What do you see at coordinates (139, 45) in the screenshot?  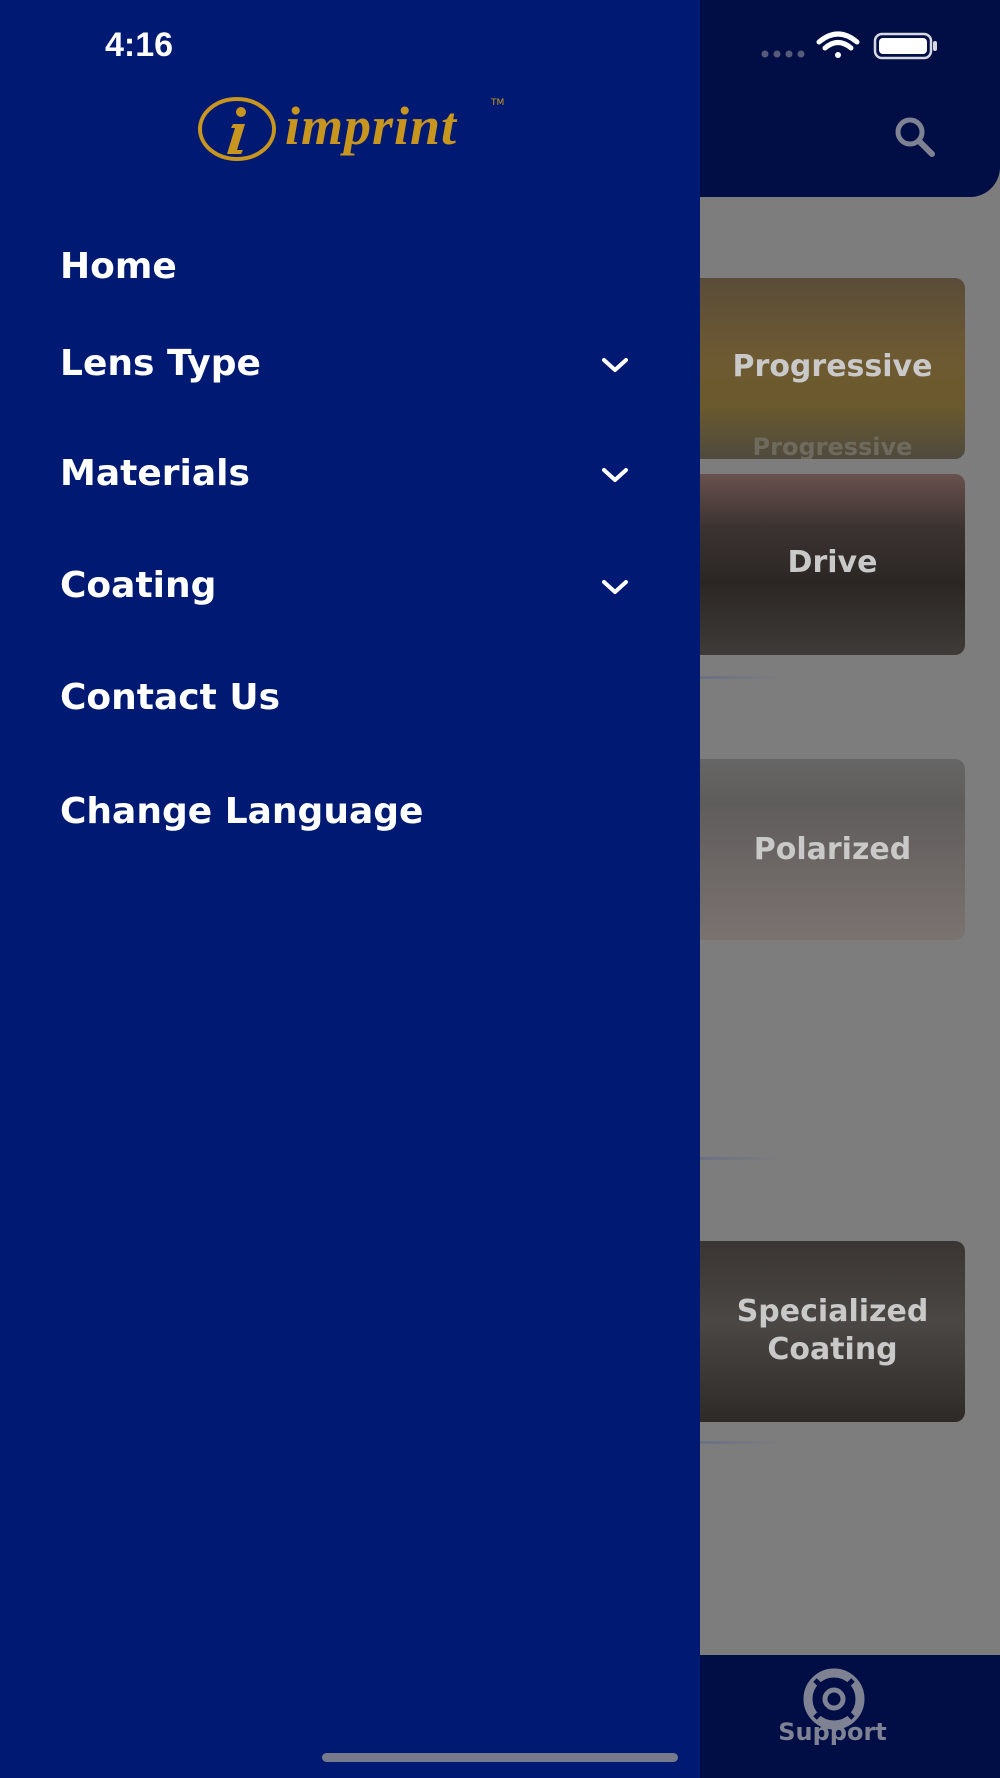 I see `status-time: 4:16` at bounding box center [139, 45].